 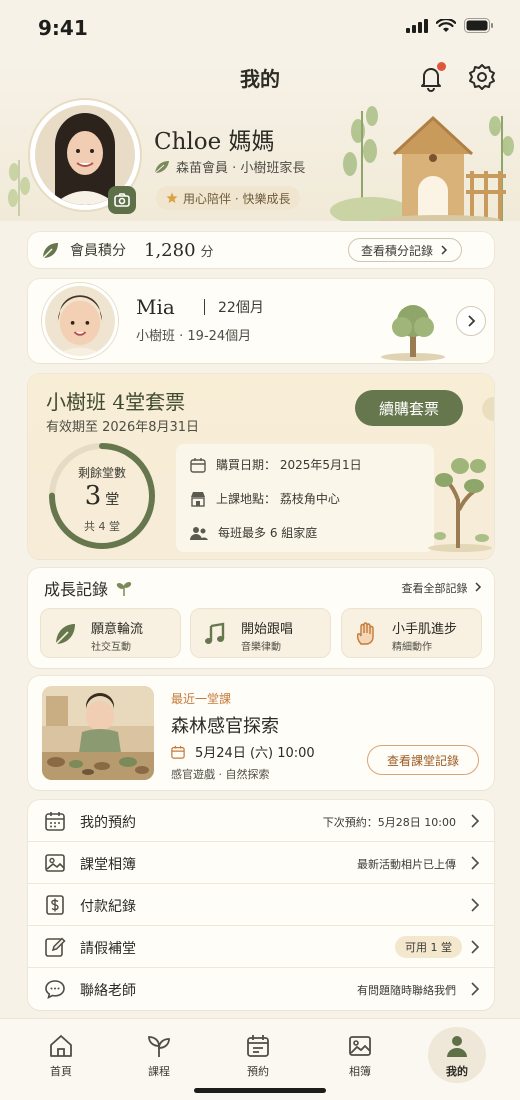 What do you see at coordinates (117, 629) in the screenshot?
I see `growth-item-title: 願意輪流` at bounding box center [117, 629].